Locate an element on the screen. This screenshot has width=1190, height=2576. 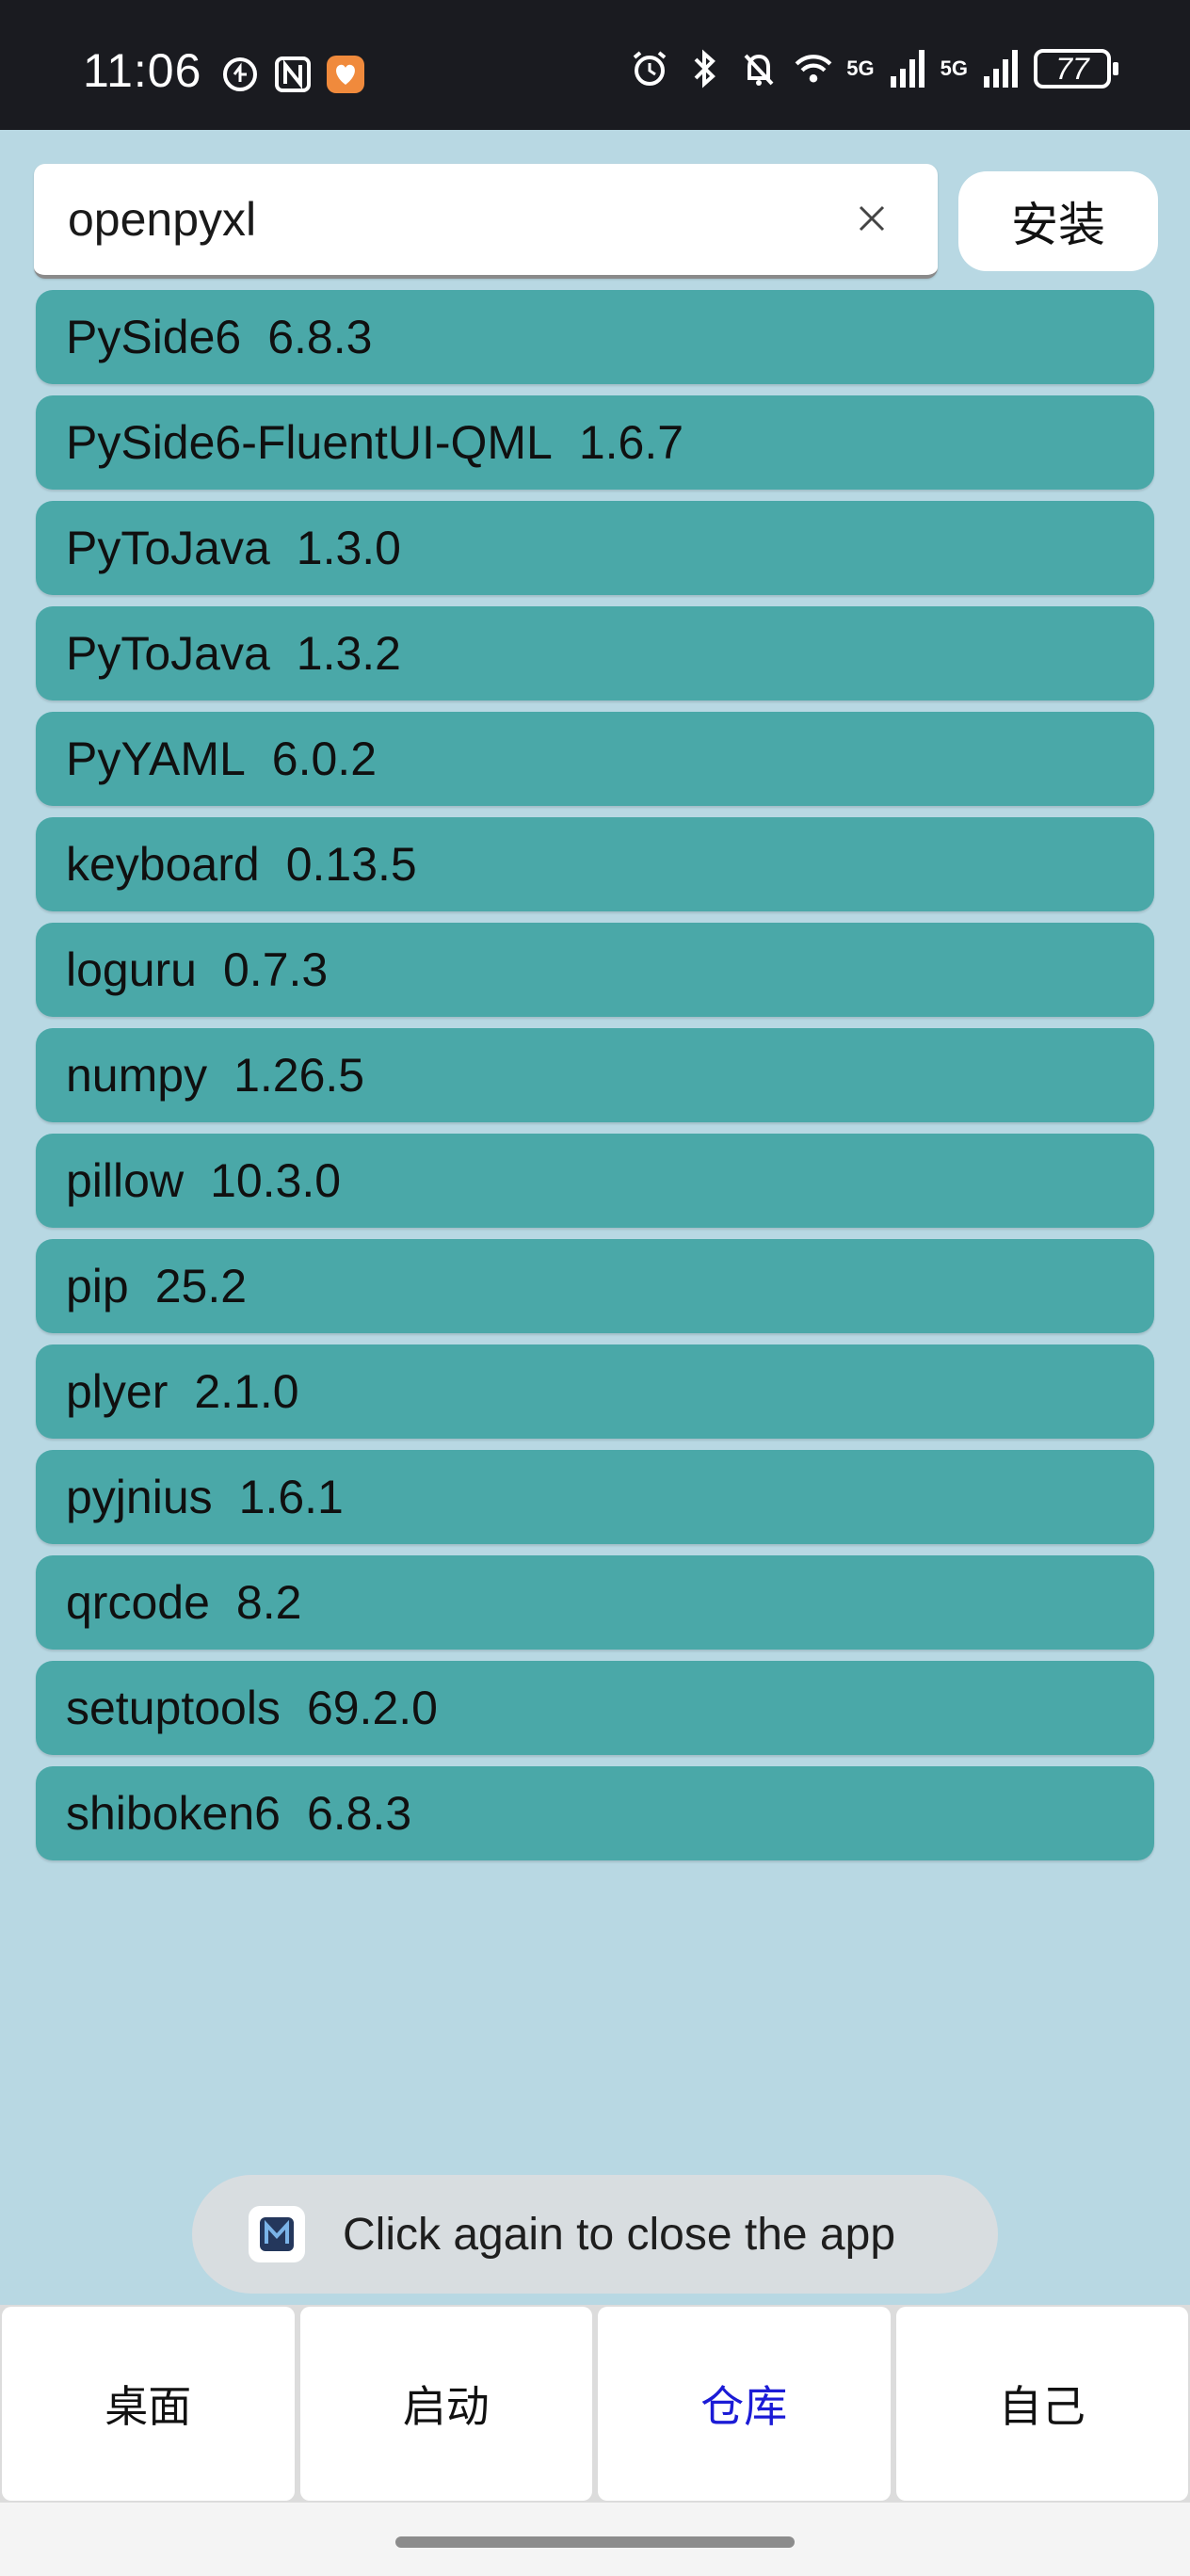
package-name: pillow is located at coordinates (125, 1180).